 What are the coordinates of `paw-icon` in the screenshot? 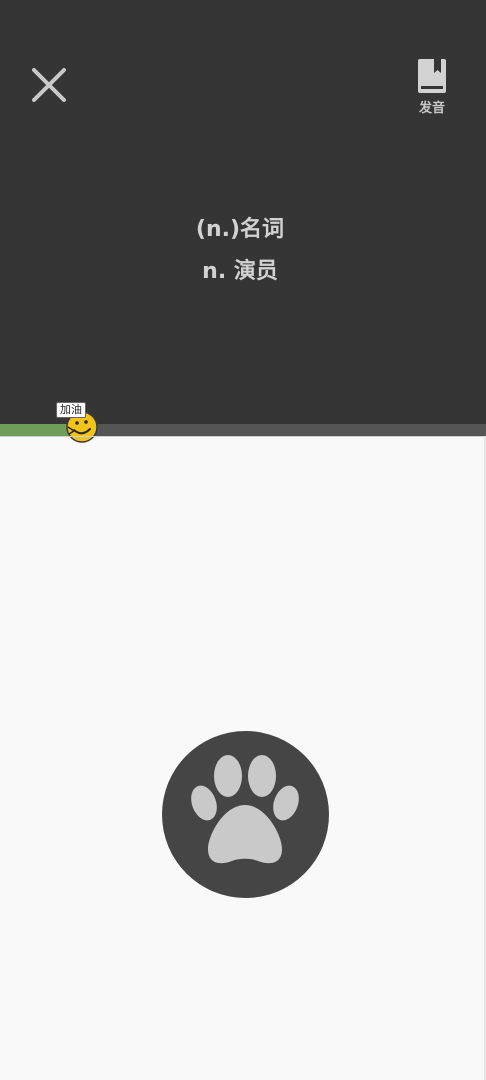 It's located at (245, 809).